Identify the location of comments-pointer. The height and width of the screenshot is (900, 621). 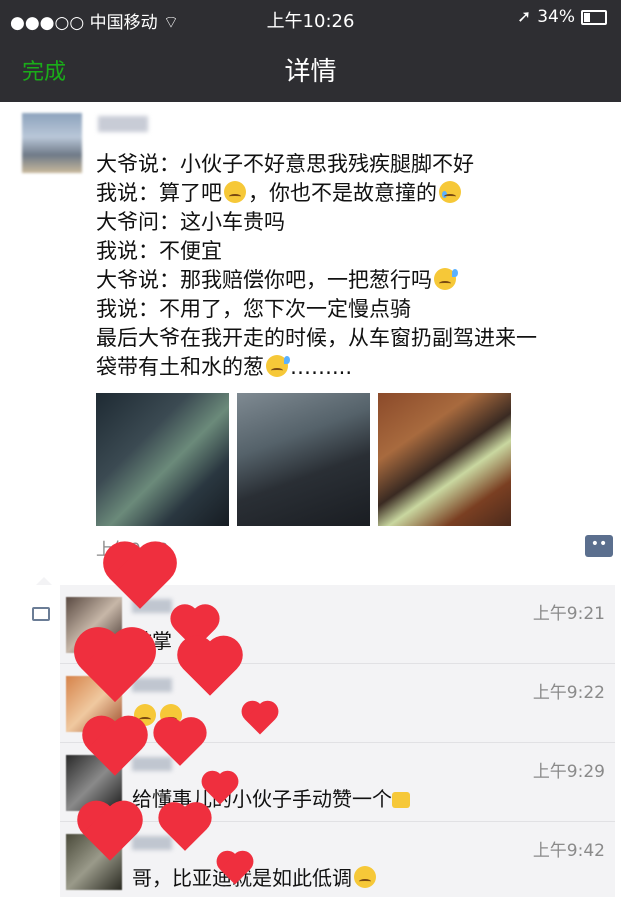
(44, 581).